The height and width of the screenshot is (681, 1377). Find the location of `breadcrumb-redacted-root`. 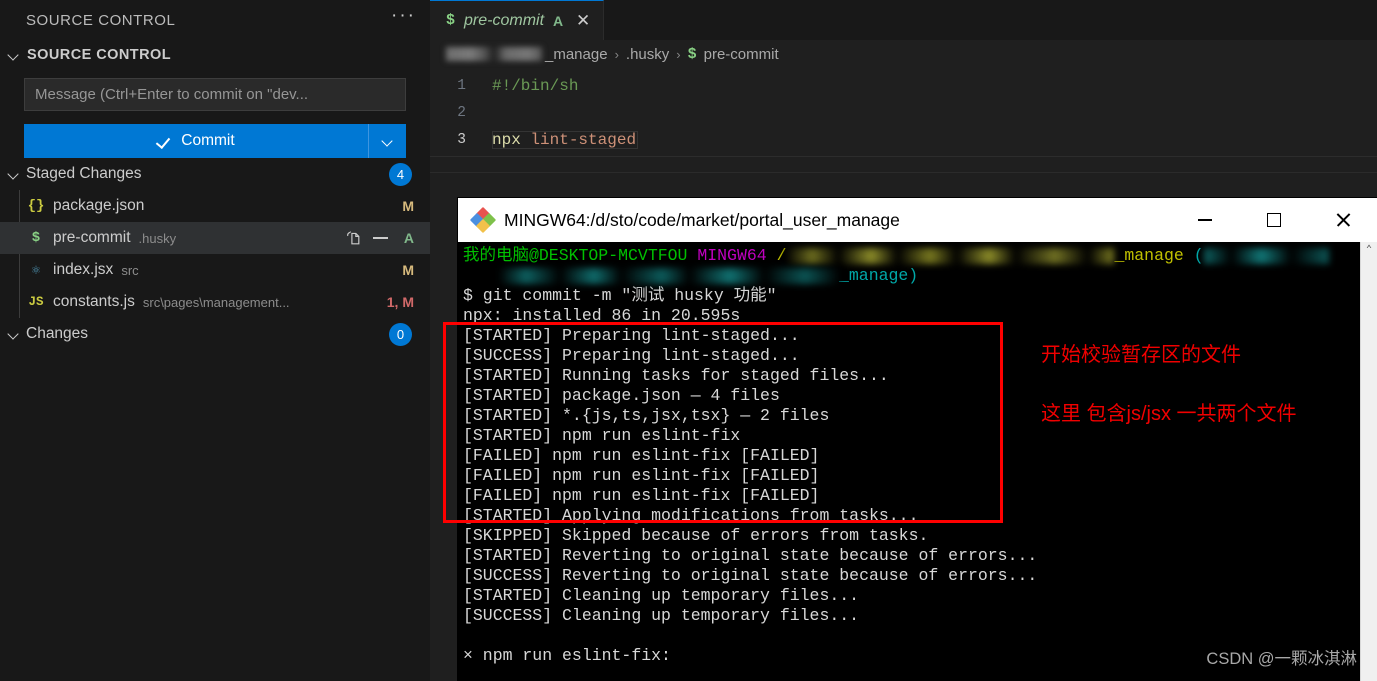

breadcrumb-redacted-root is located at coordinates (494, 54).